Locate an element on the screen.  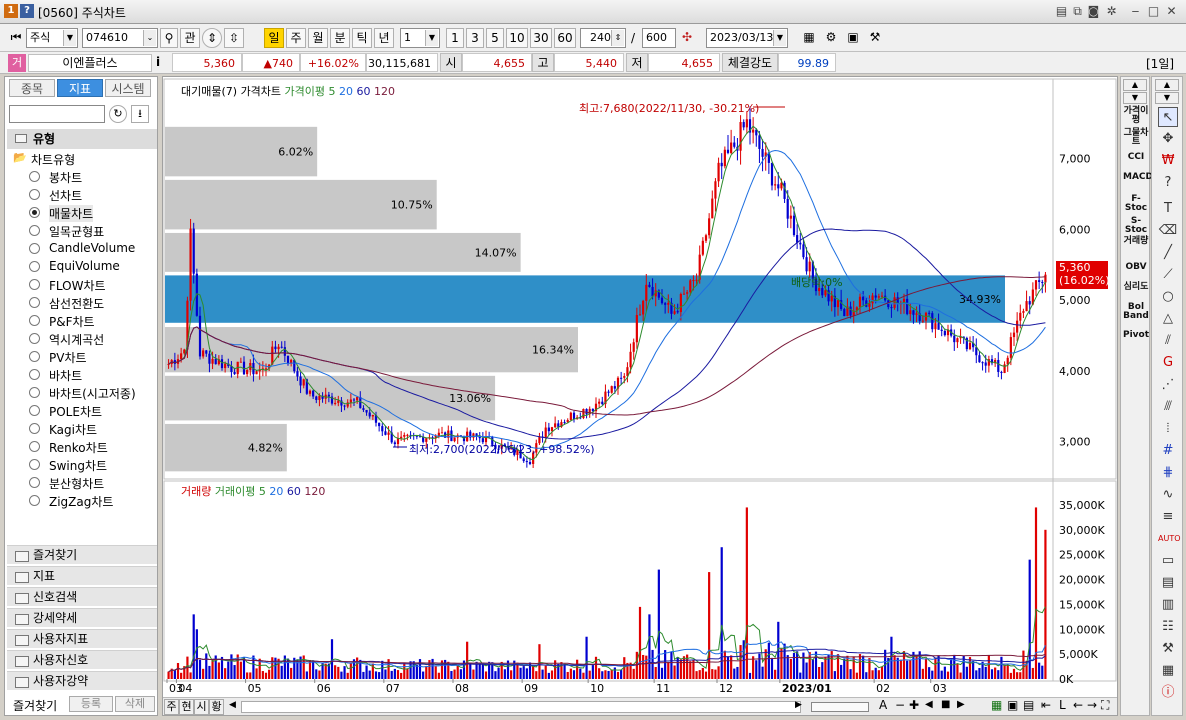
indicator-button: 심리도 is located at coordinates (1136, 287).